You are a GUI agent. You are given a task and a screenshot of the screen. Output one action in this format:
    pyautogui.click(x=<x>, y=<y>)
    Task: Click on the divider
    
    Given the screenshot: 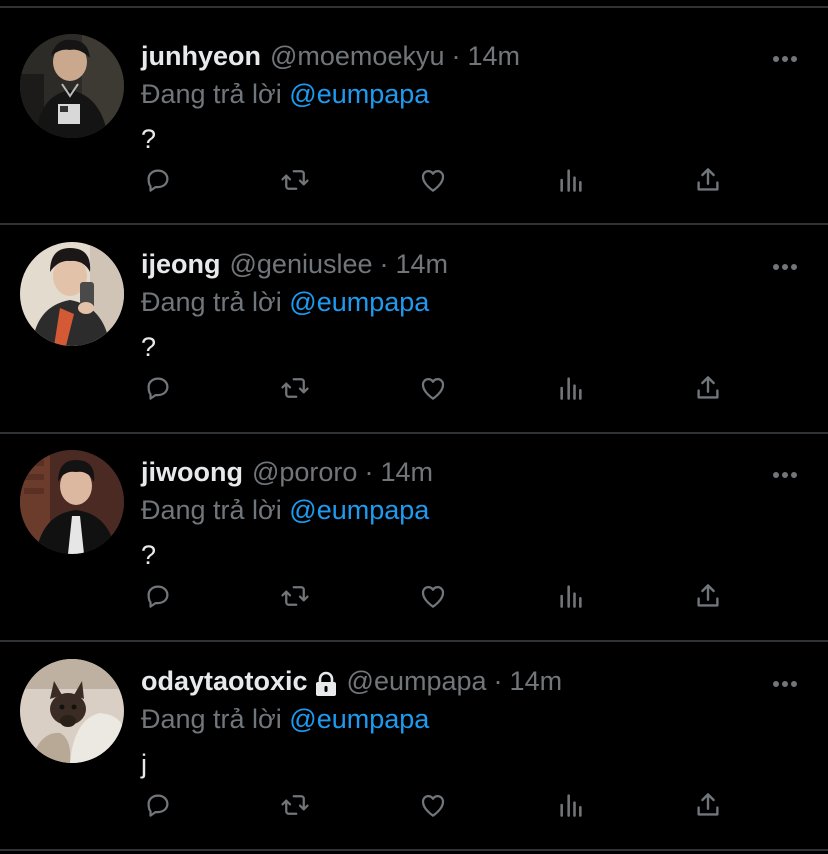 What is the action you would take?
    pyautogui.click(x=414, y=850)
    